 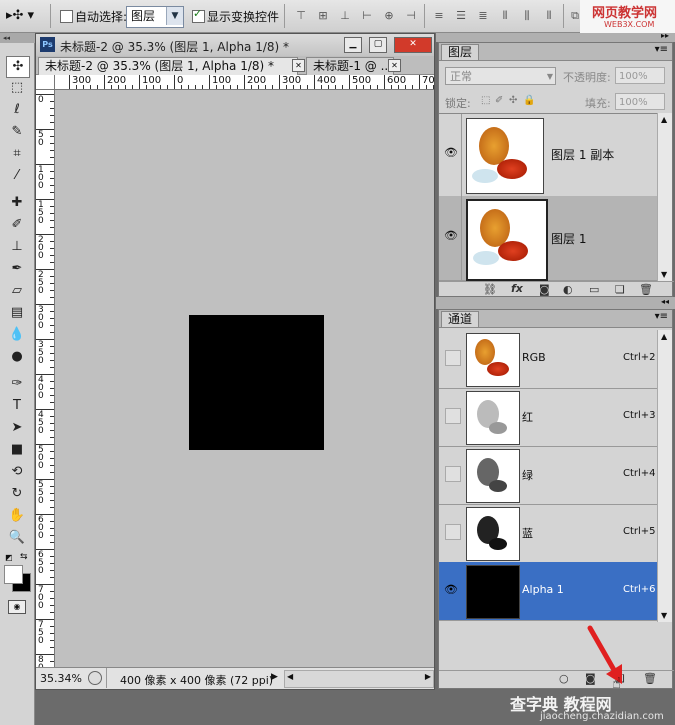 I want to click on align-hcenter-icon: ⊕, so click(x=389, y=16).